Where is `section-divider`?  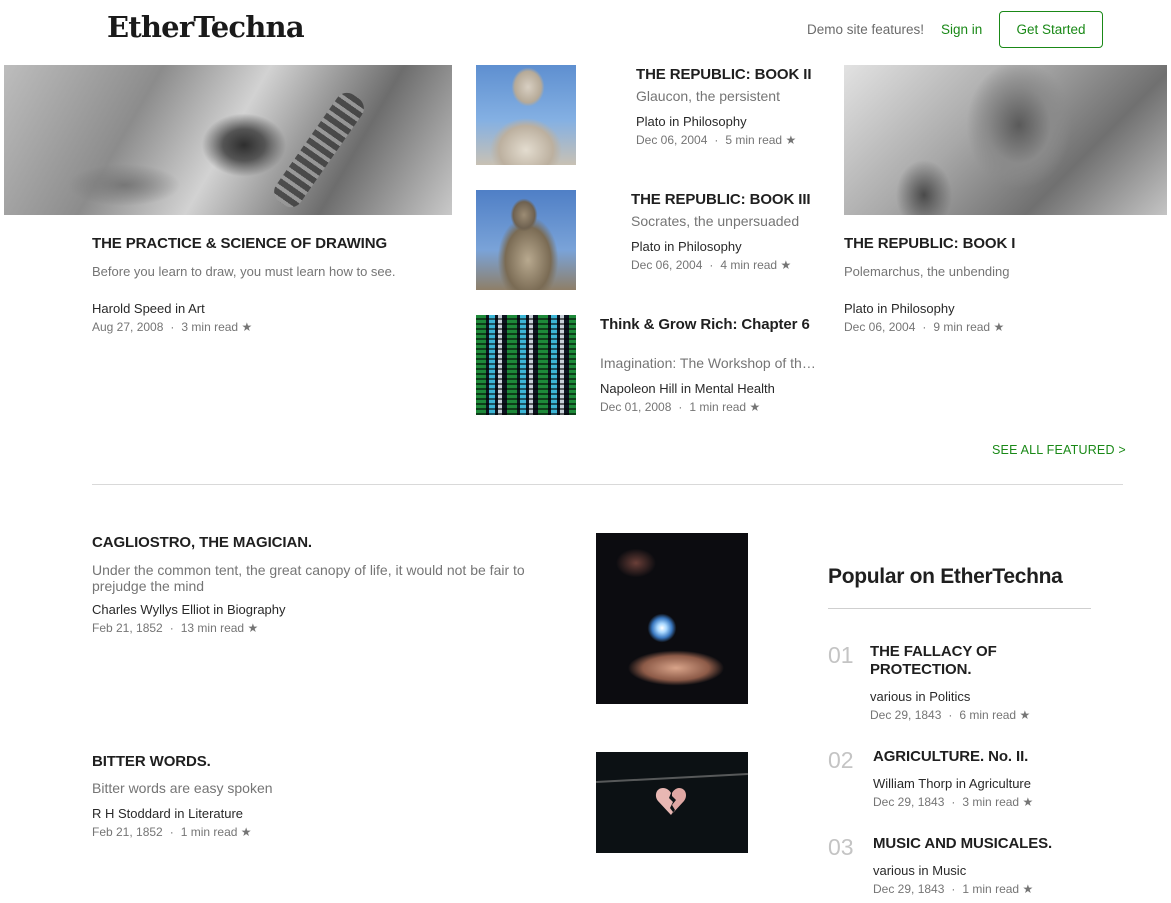 section-divider is located at coordinates (607, 484).